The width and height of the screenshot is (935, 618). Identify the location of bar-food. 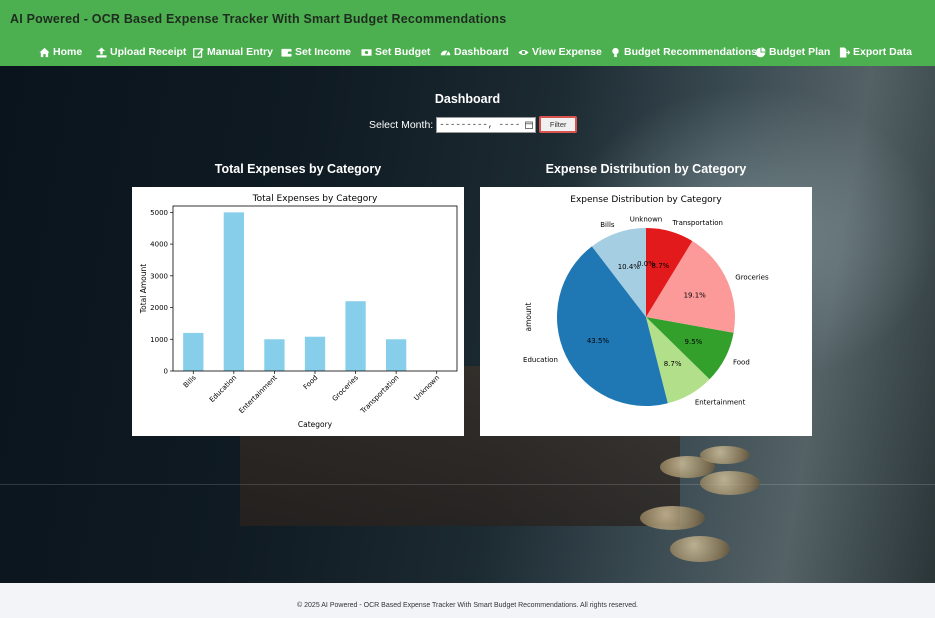
(315, 353).